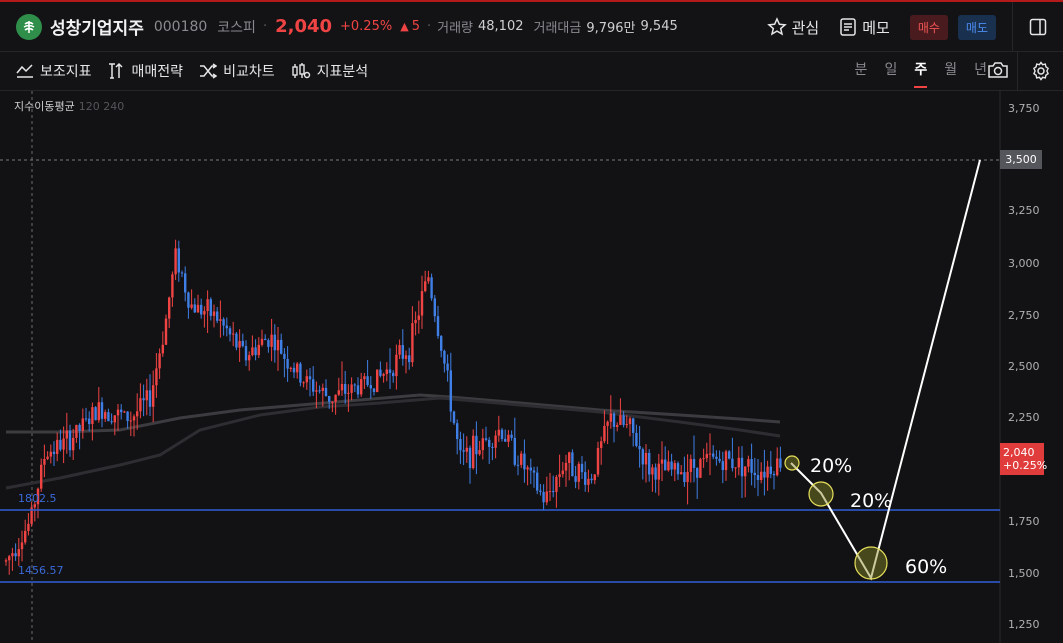 The image size is (1063, 643). Describe the element at coordinates (557, 28) in the screenshot. I see `amount-label: 거래대금` at that location.